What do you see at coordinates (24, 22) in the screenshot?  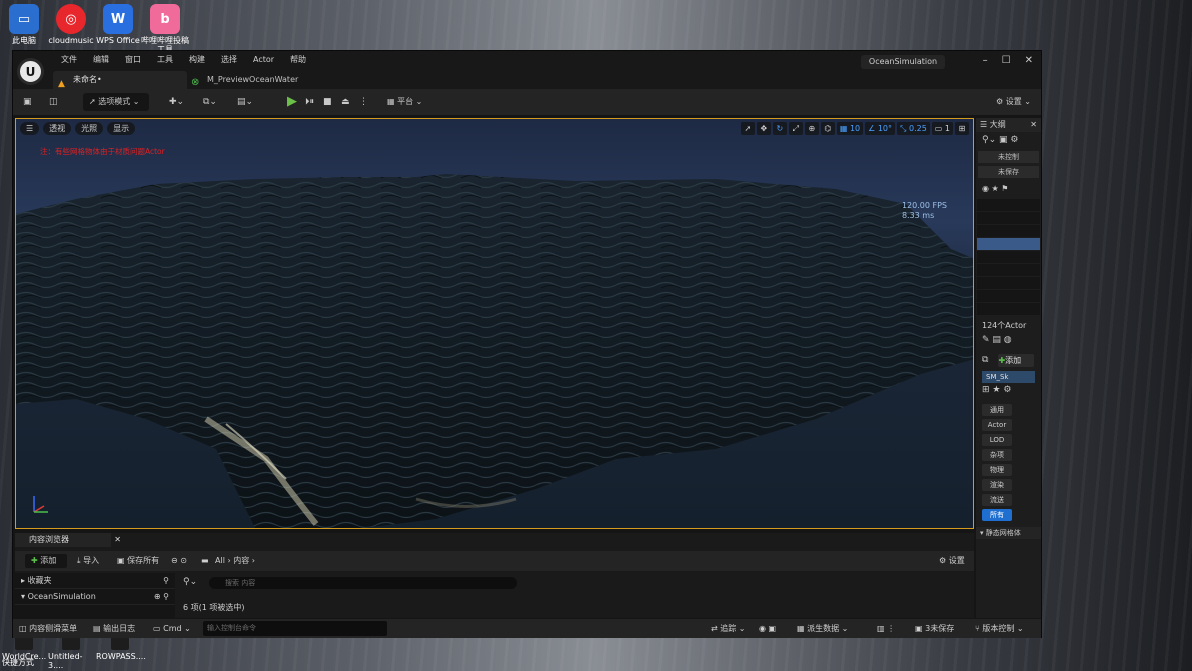 I see `desktop-icon-this-pc: ▭ 此电脑` at bounding box center [24, 22].